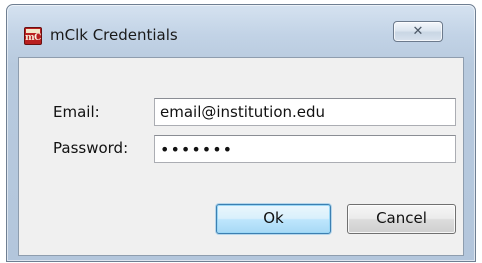 Image resolution: width=482 pixels, height=263 pixels. What do you see at coordinates (305, 112) in the screenshot?
I see `email-field` at bounding box center [305, 112].